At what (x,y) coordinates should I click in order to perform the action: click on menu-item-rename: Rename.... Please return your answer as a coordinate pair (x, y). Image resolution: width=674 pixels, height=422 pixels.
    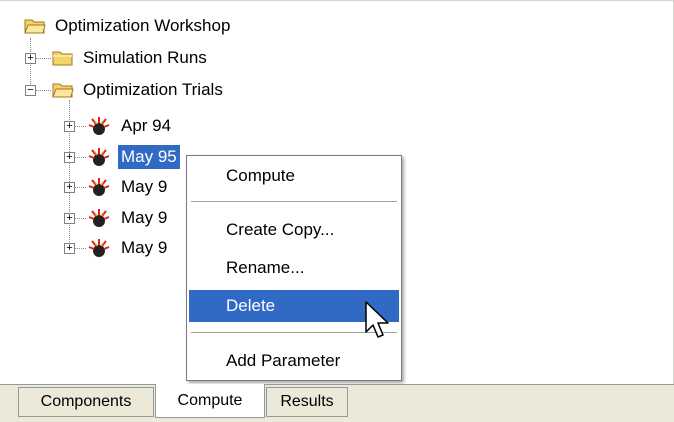
    Looking at the image, I should click on (294, 268).